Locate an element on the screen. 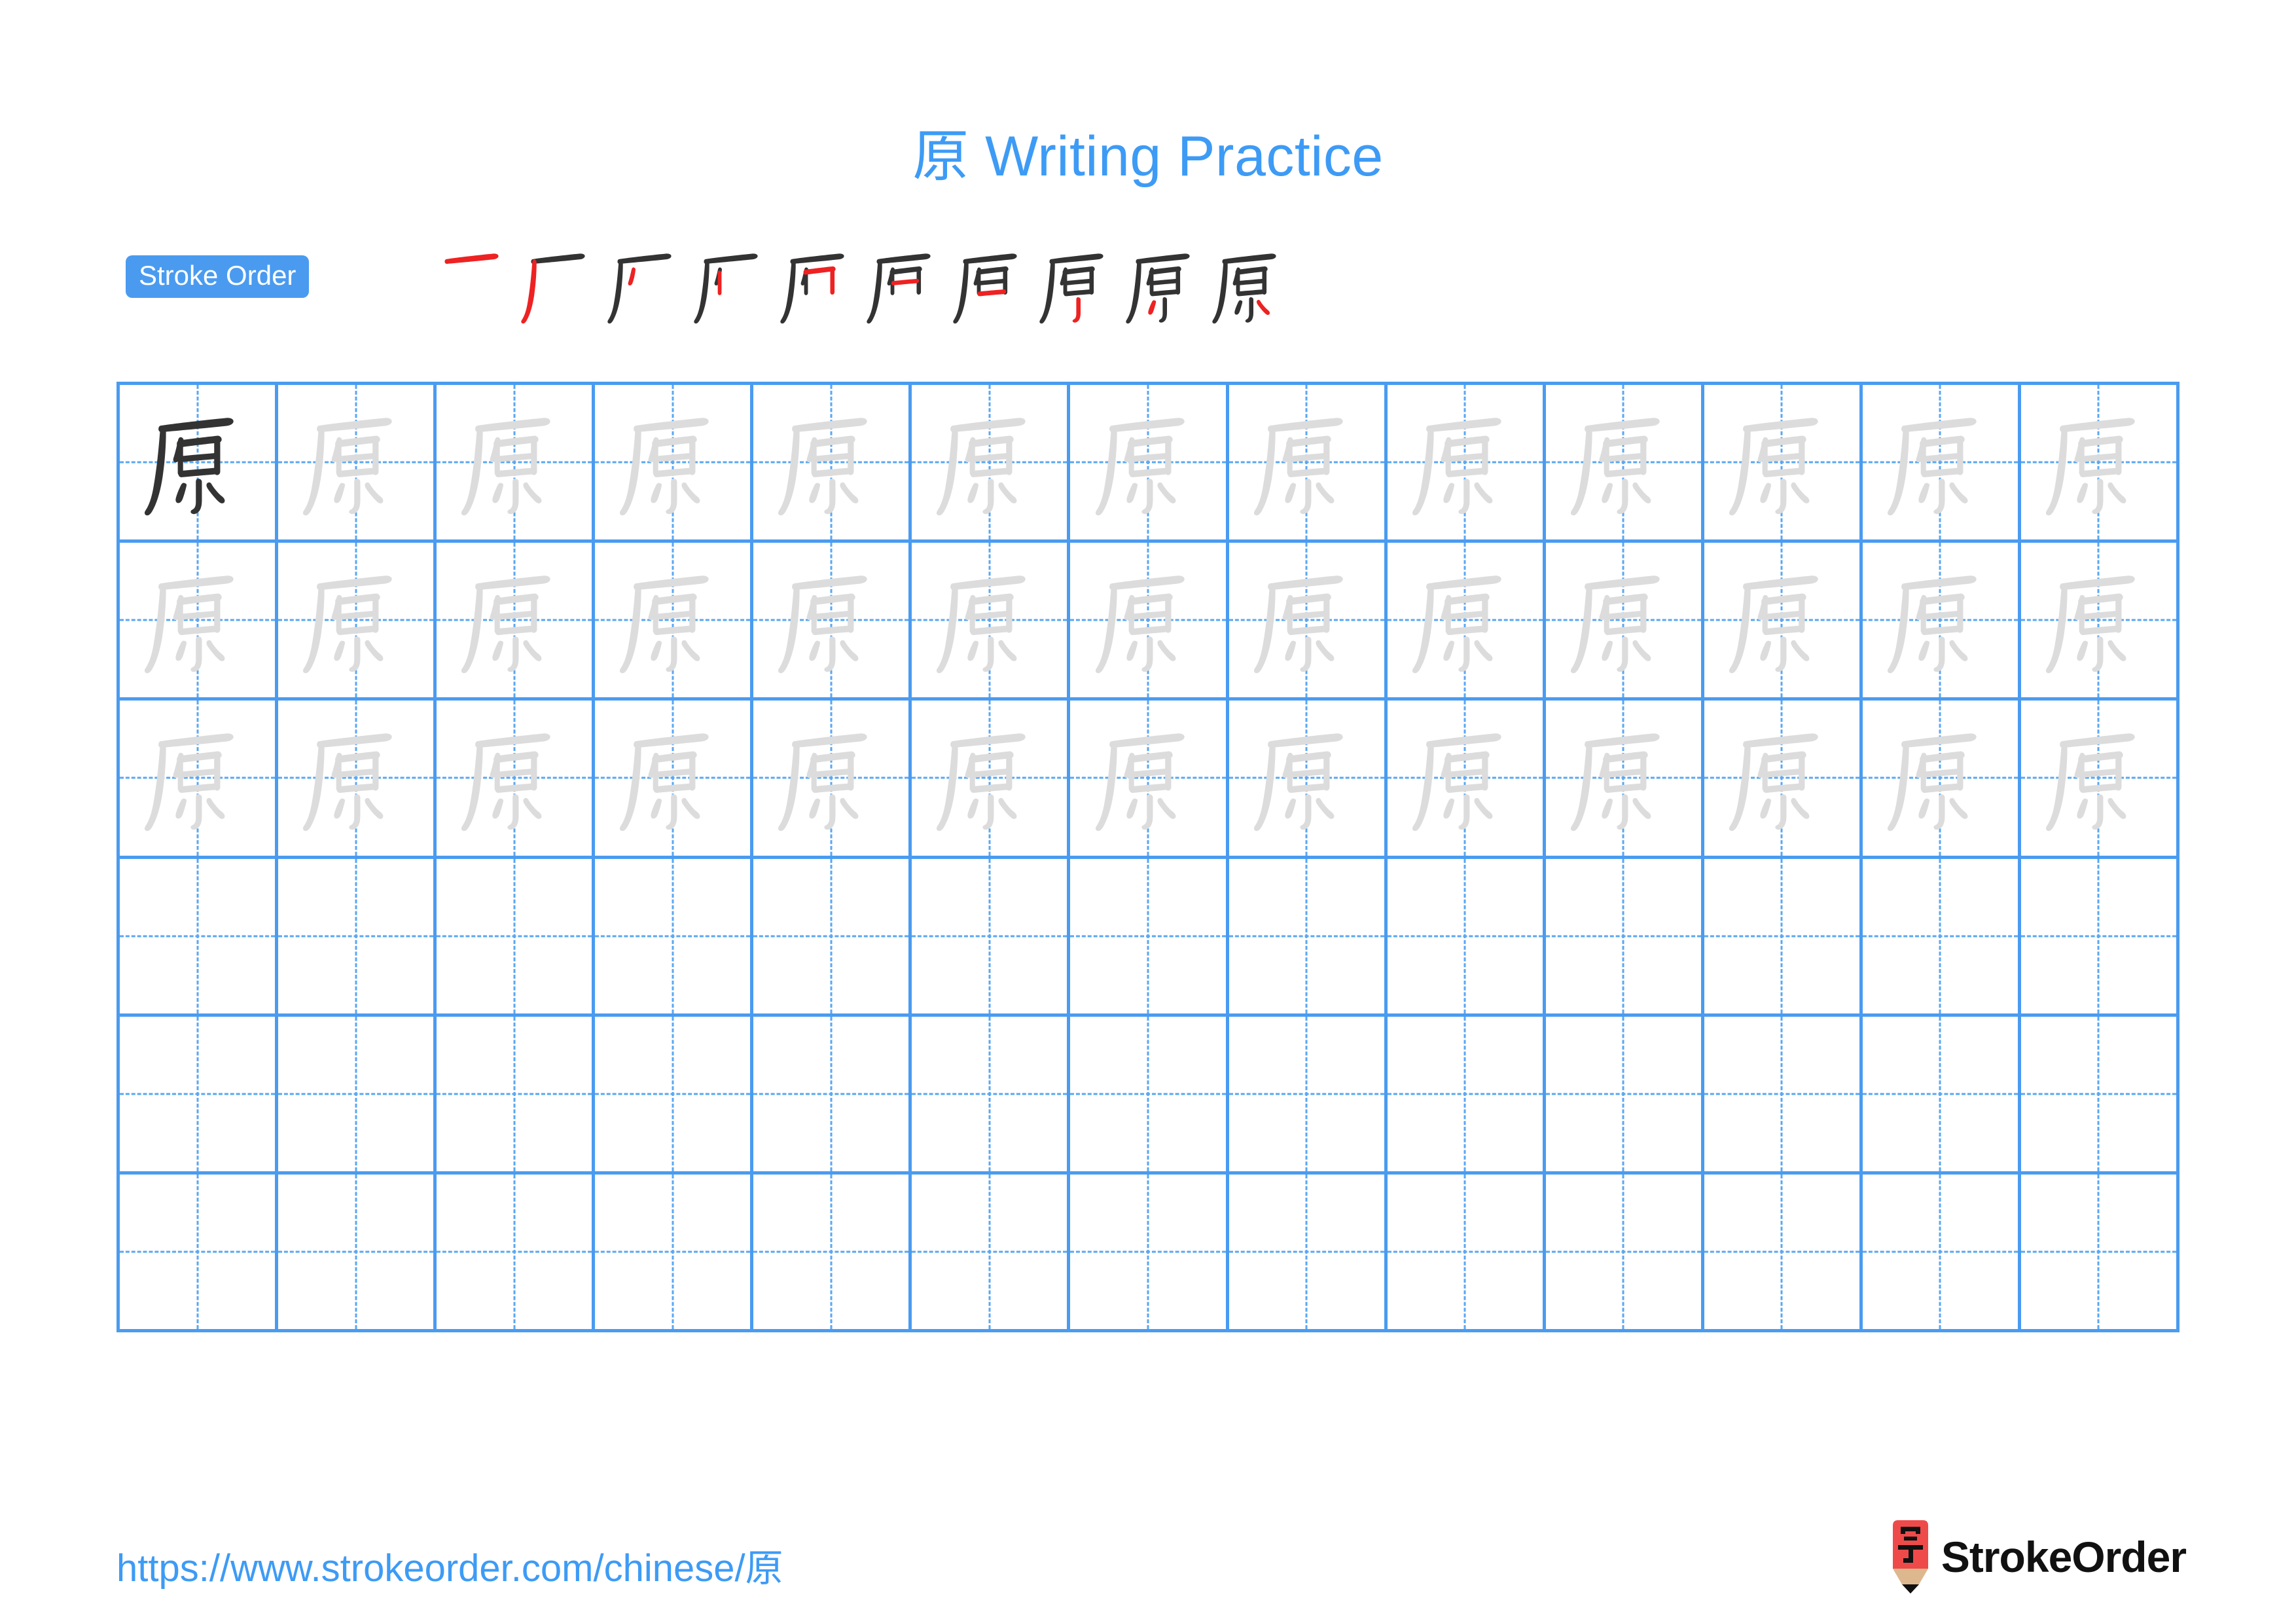 This screenshot has height=1623, width=2296. page-title: 原 Writing Practice is located at coordinates (1148, 151).